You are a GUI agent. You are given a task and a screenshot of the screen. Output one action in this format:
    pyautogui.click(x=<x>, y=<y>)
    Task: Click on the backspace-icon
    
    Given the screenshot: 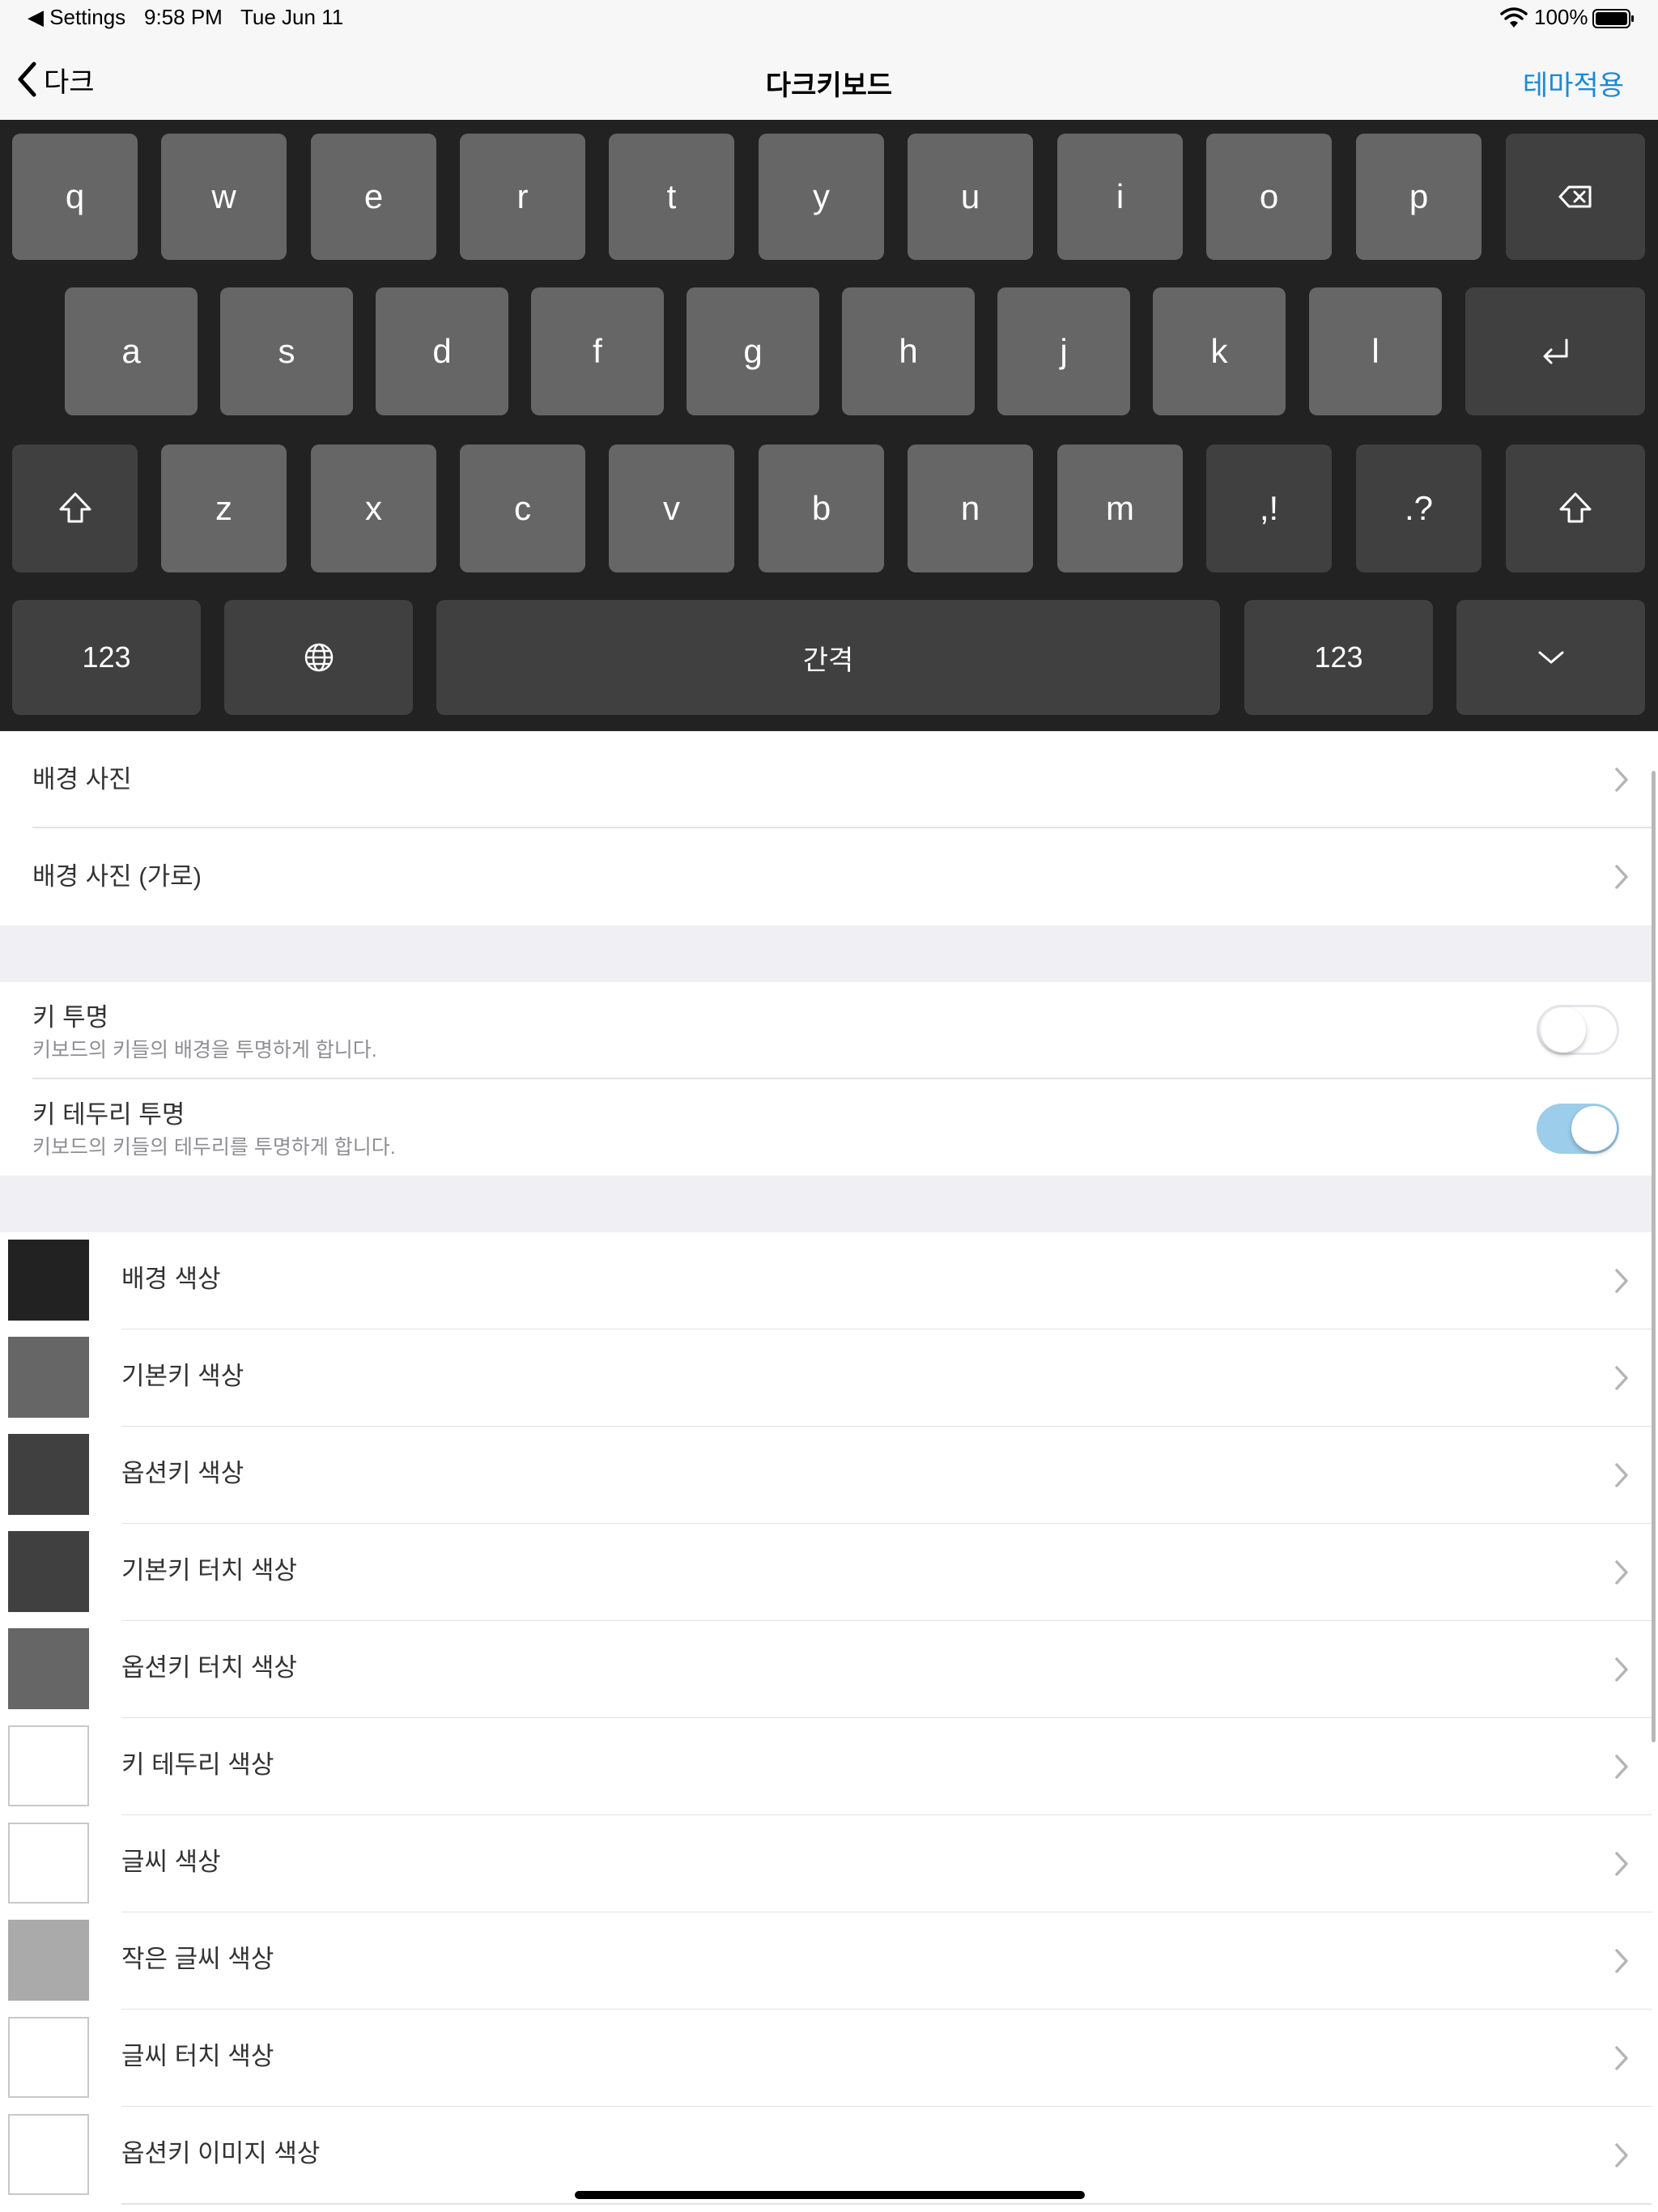 What is the action you would take?
    pyautogui.click(x=1575, y=197)
    